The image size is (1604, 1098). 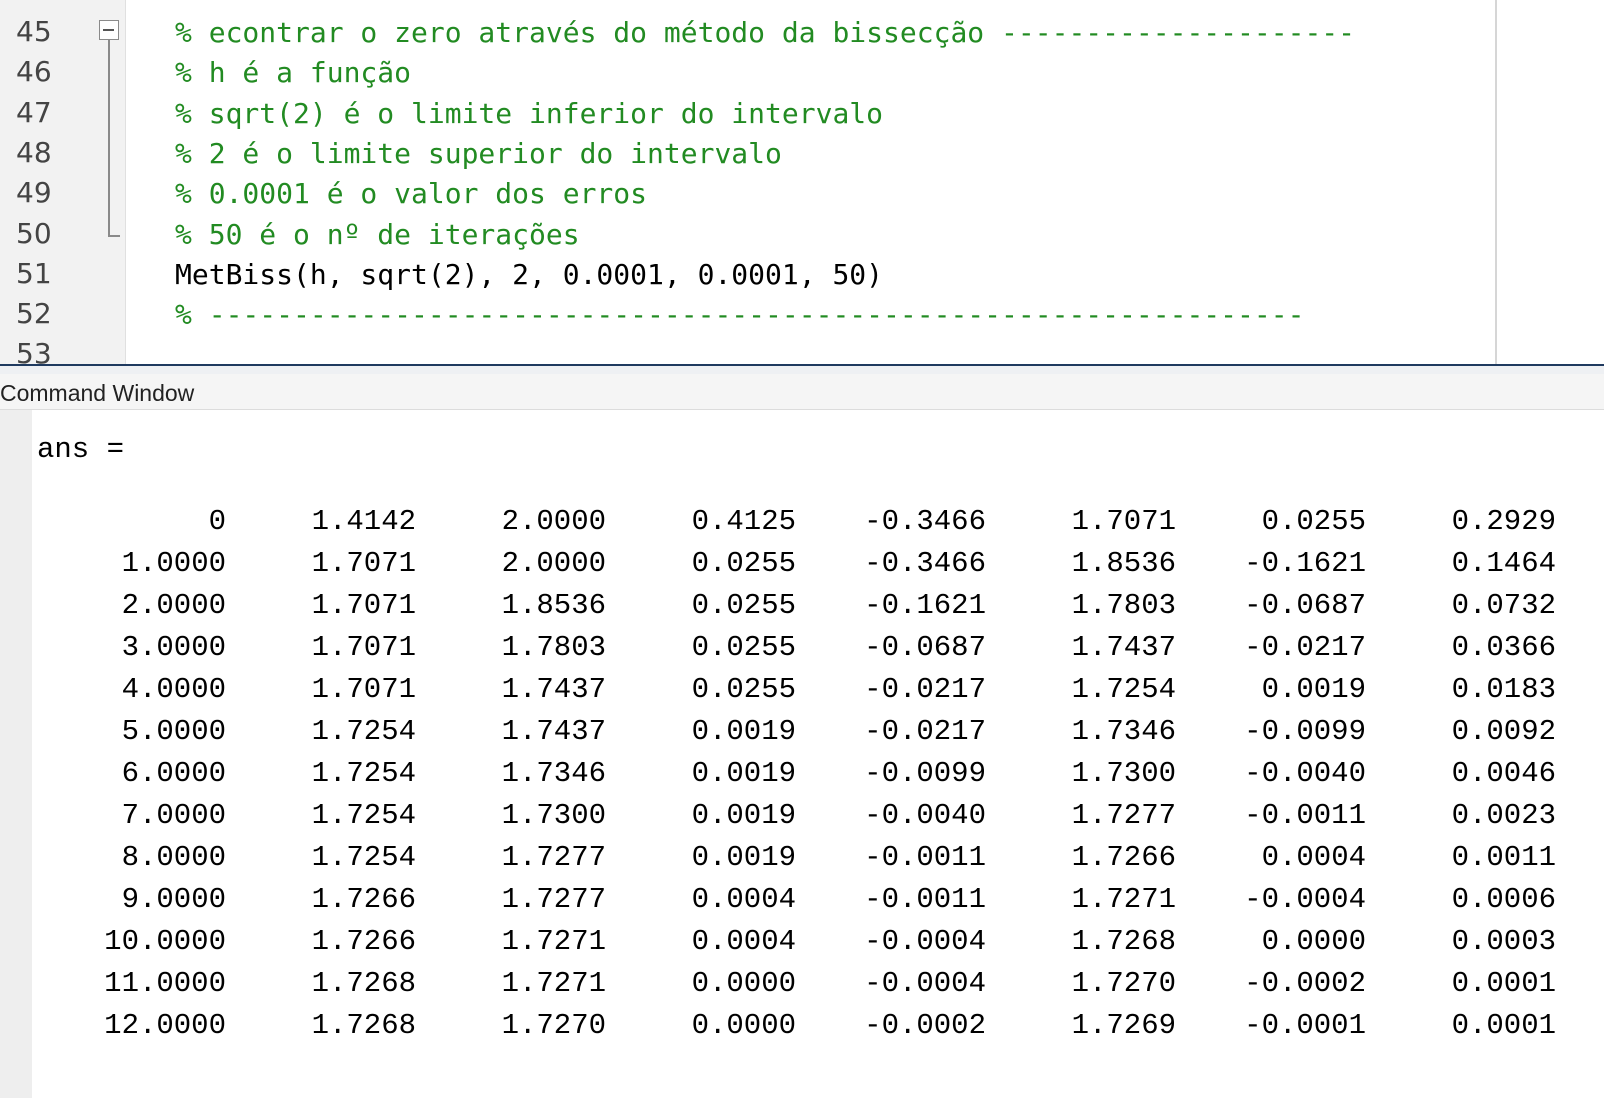 What do you see at coordinates (802, 370) in the screenshot?
I see `panel-splitter-handle` at bounding box center [802, 370].